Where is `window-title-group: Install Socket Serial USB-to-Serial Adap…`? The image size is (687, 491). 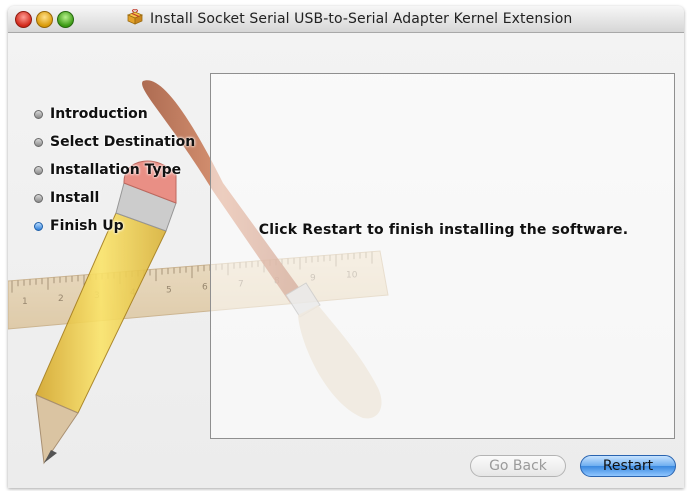 window-title-group: Install Socket Serial USB-to-Serial Adap… is located at coordinates (349, 19).